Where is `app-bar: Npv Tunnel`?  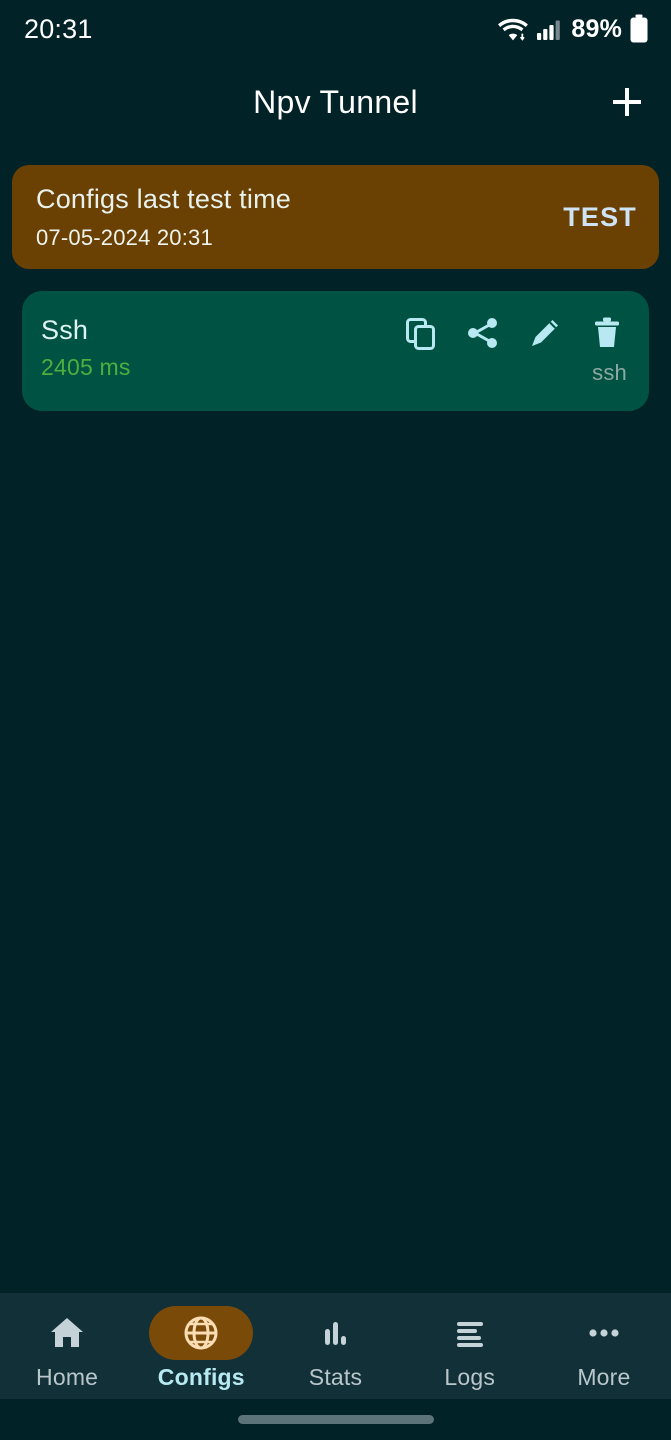 app-bar: Npv Tunnel is located at coordinates (335, 102).